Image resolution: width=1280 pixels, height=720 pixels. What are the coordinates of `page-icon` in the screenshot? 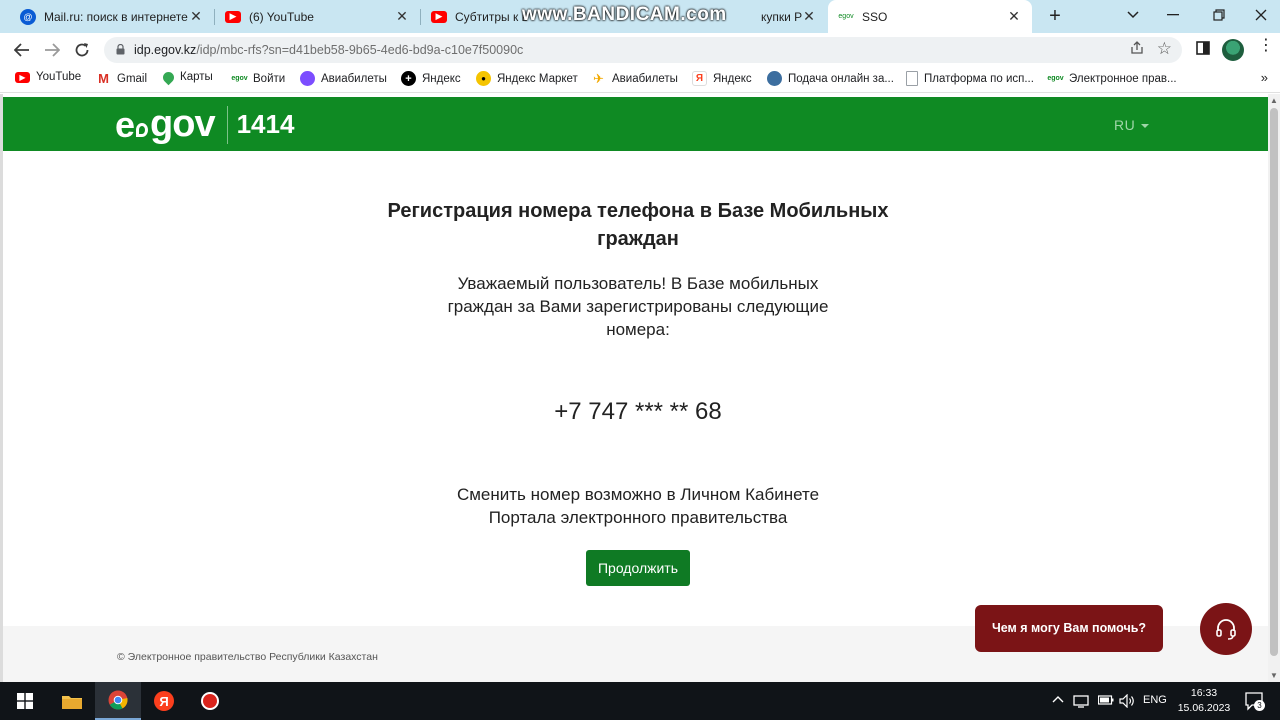 It's located at (912, 78).